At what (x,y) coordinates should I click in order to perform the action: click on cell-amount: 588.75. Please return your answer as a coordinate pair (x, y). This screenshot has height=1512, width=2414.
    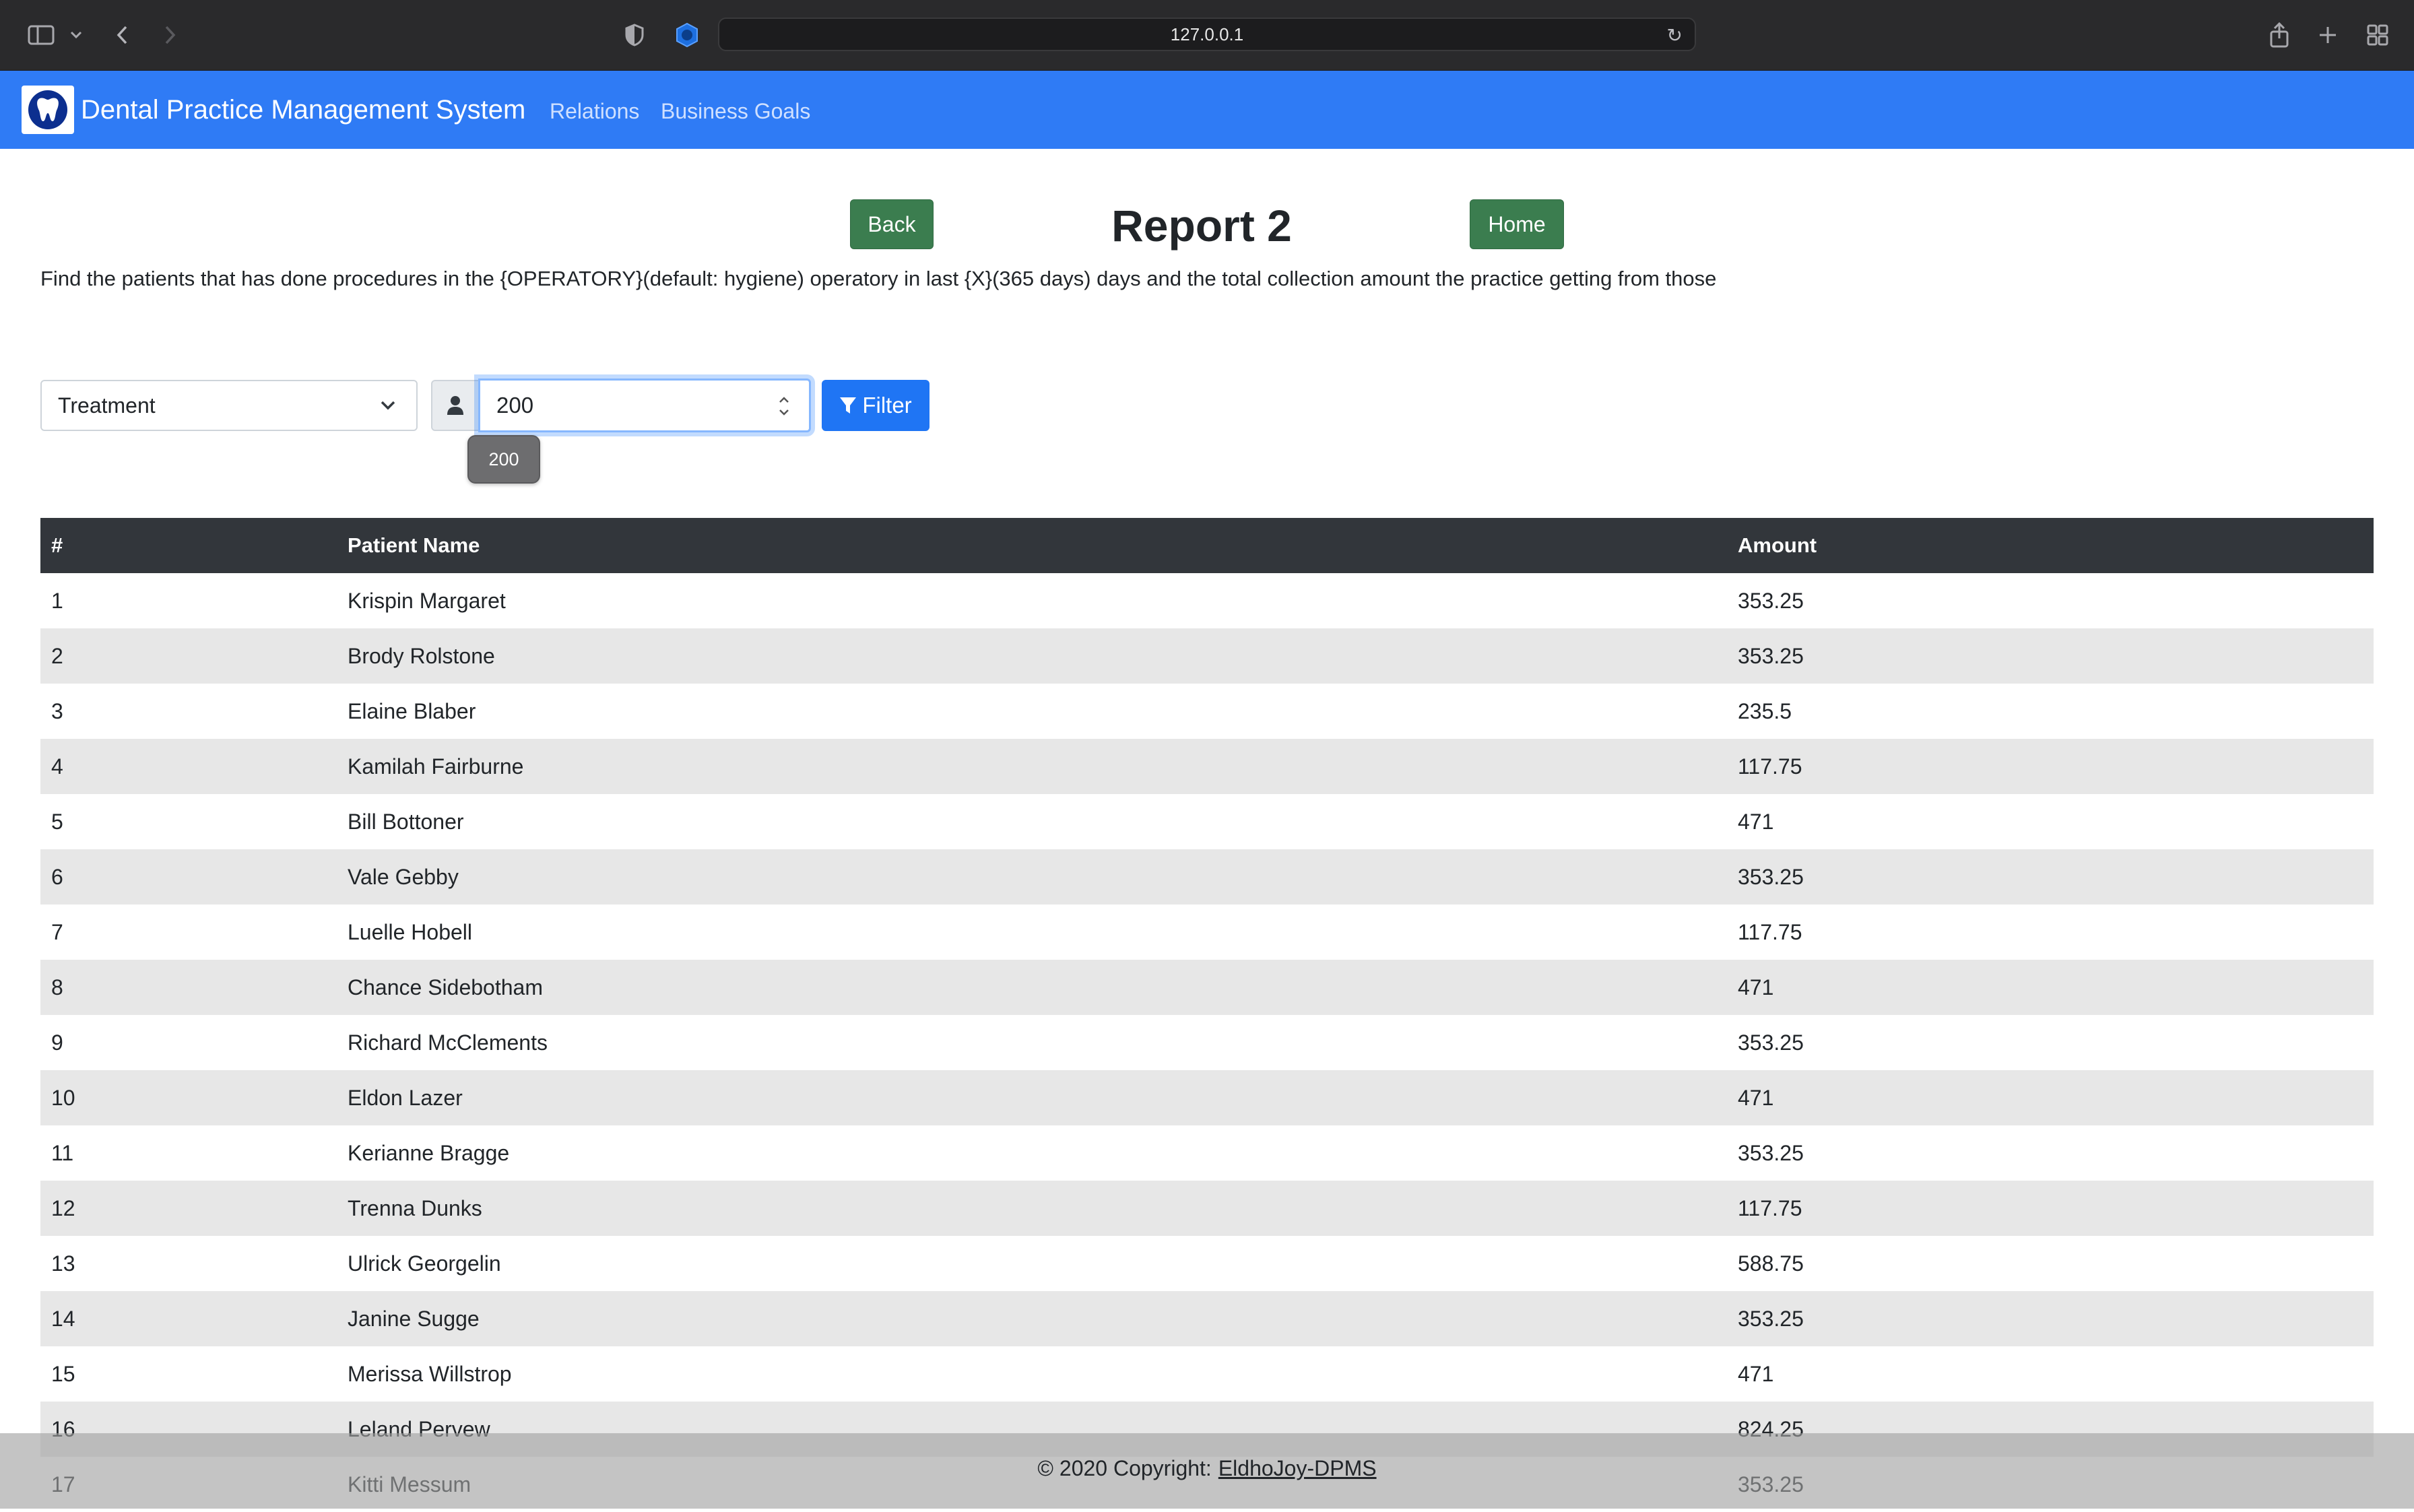
    Looking at the image, I should click on (1771, 1263).